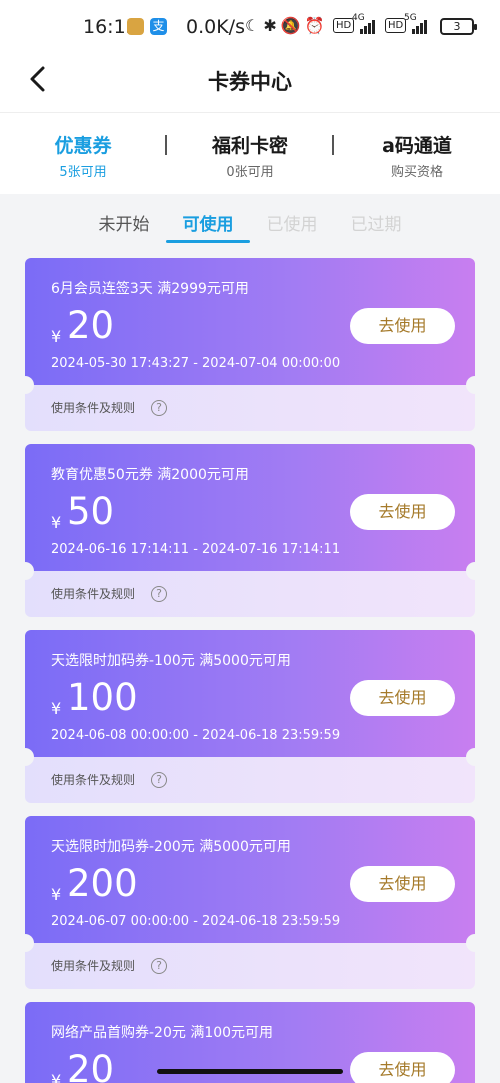 The width and height of the screenshot is (500, 1083). I want to click on signal-icon, so click(369, 27).